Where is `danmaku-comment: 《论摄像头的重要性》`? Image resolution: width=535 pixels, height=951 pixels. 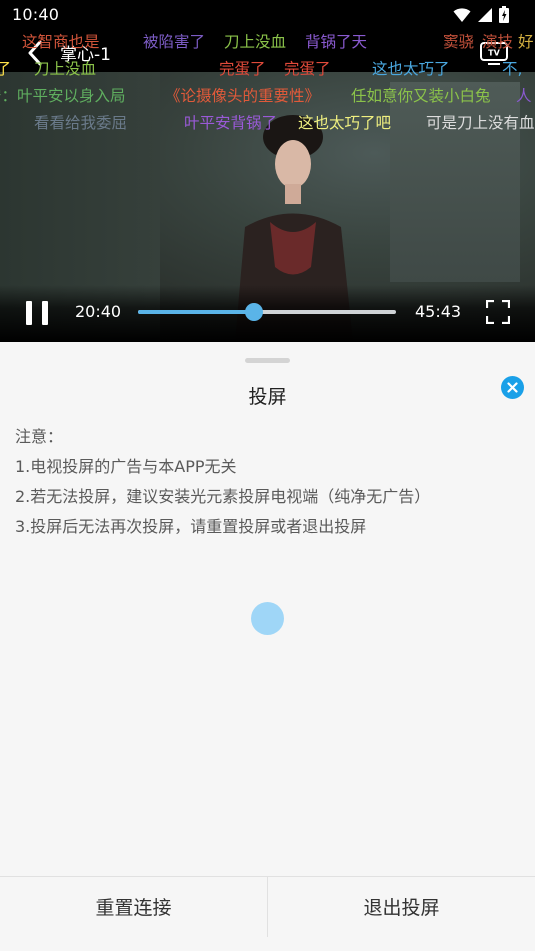
danmaku-comment: 《论摄像头的重要性》 is located at coordinates (243, 96).